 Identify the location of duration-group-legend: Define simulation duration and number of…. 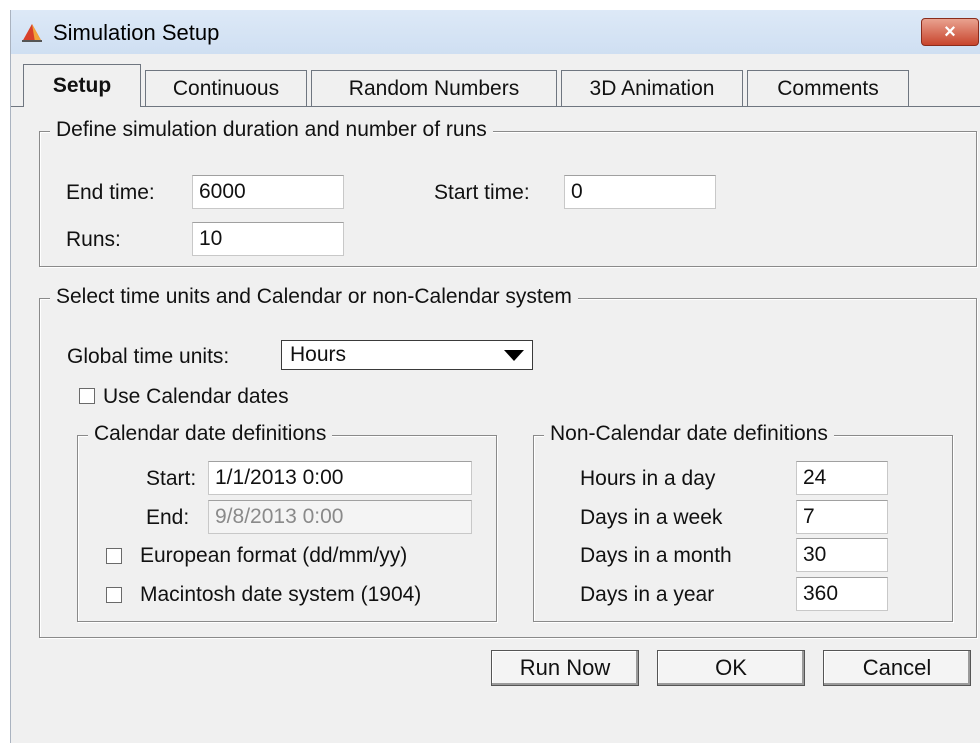
(271, 130).